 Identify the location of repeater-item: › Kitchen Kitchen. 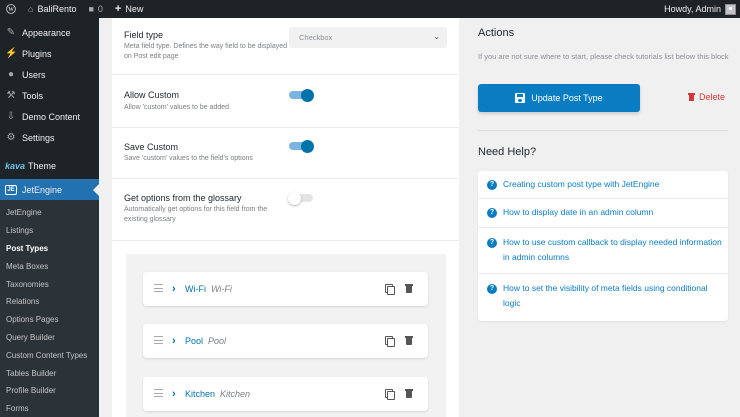
(285, 394).